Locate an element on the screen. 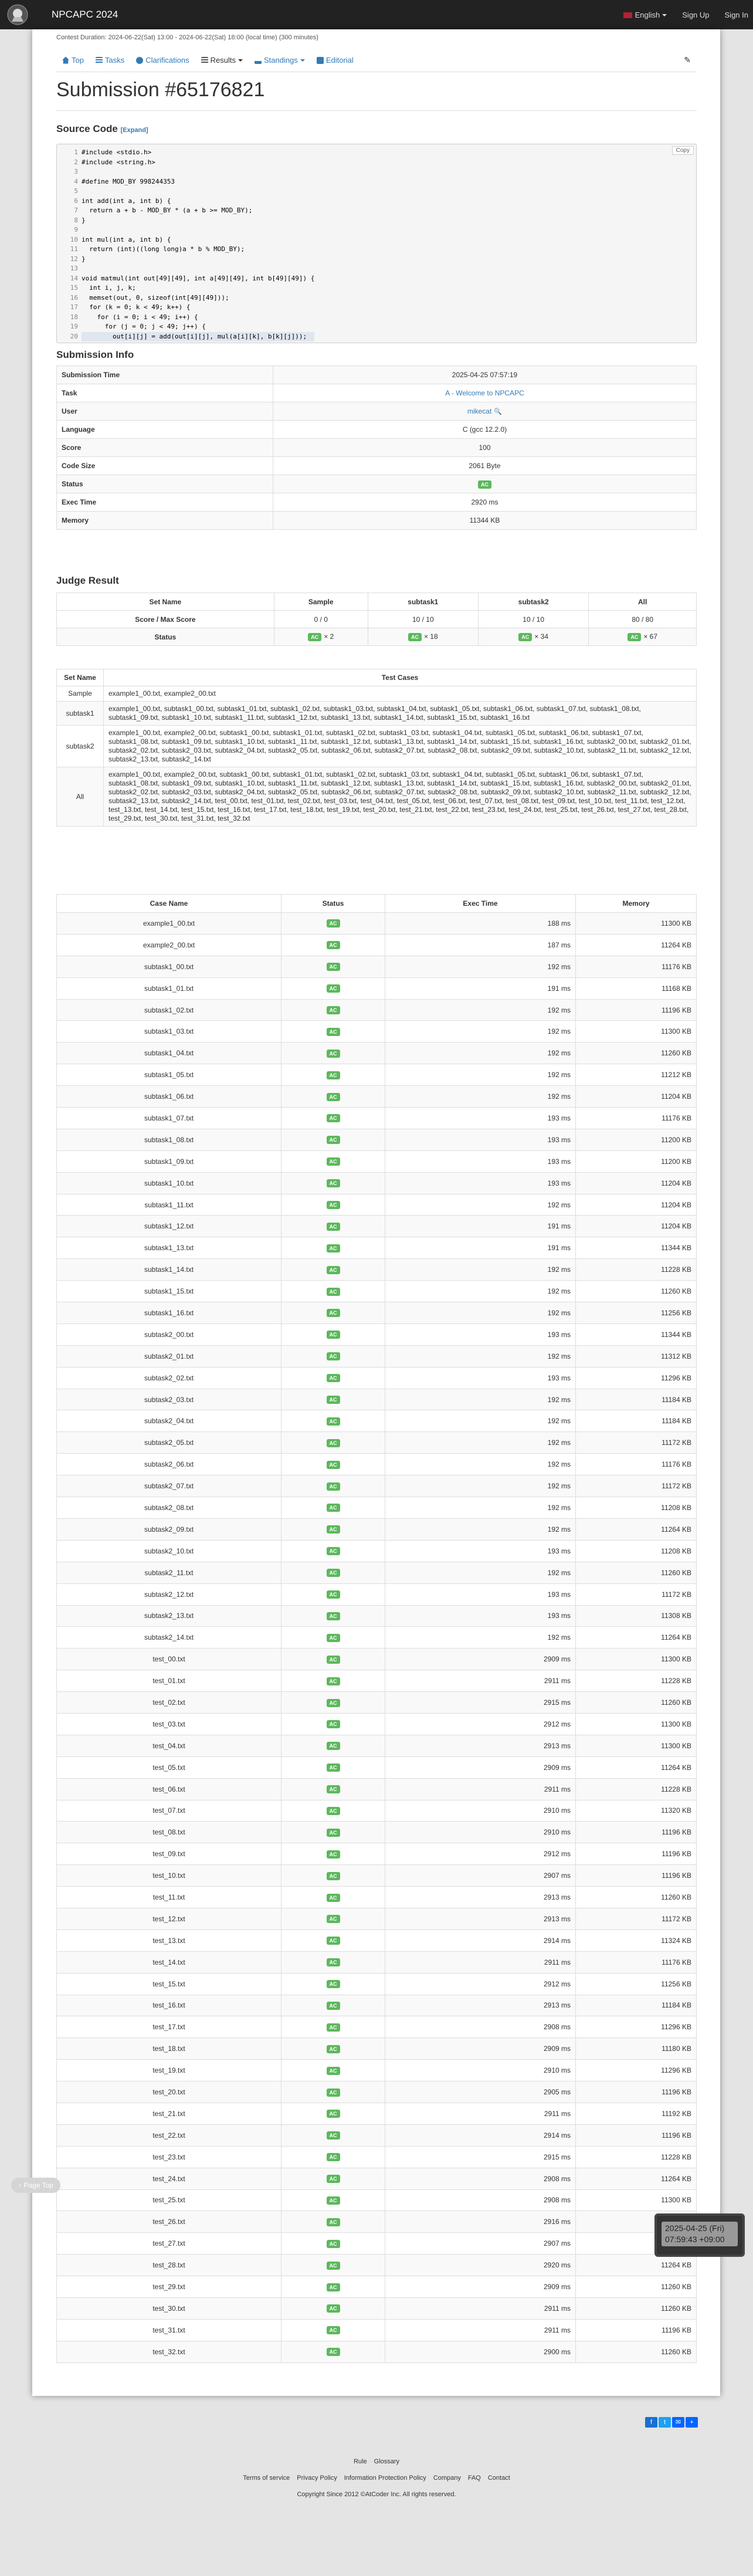 This screenshot has width=753, height=2576. tab-clarifications: Clarifications is located at coordinates (163, 60).